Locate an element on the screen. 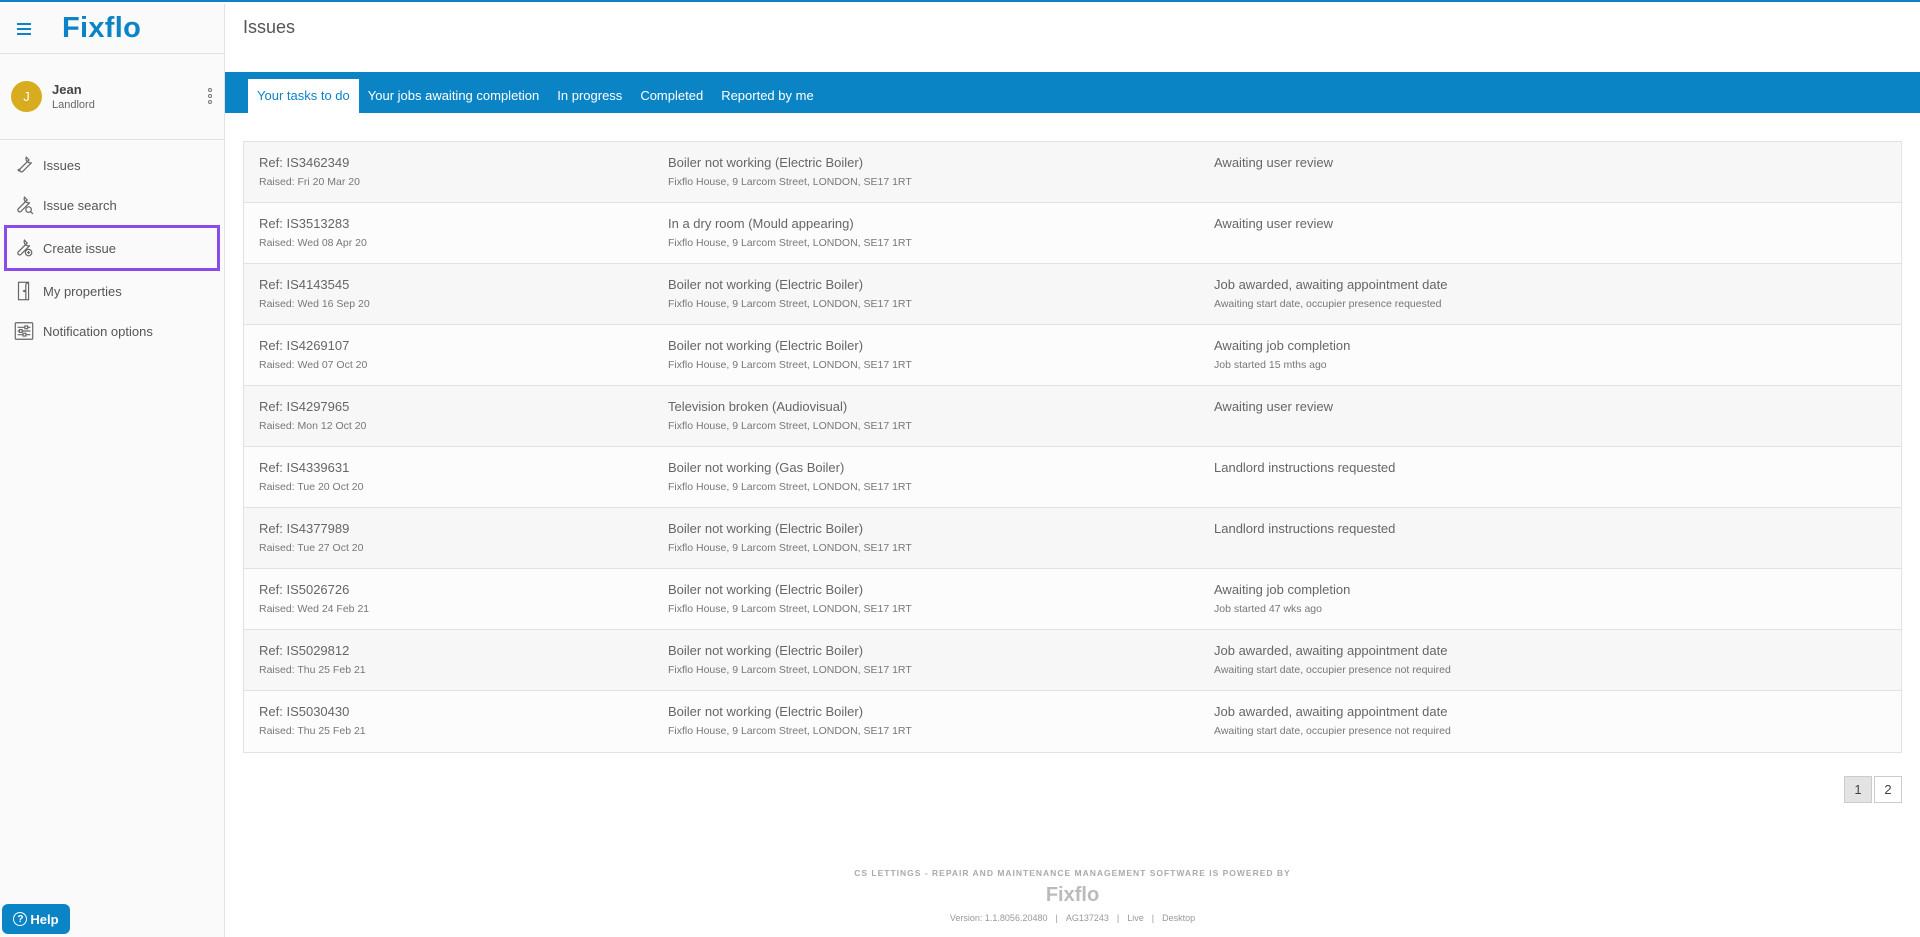 The image size is (1920, 937). sliders-icon is located at coordinates (24, 331).